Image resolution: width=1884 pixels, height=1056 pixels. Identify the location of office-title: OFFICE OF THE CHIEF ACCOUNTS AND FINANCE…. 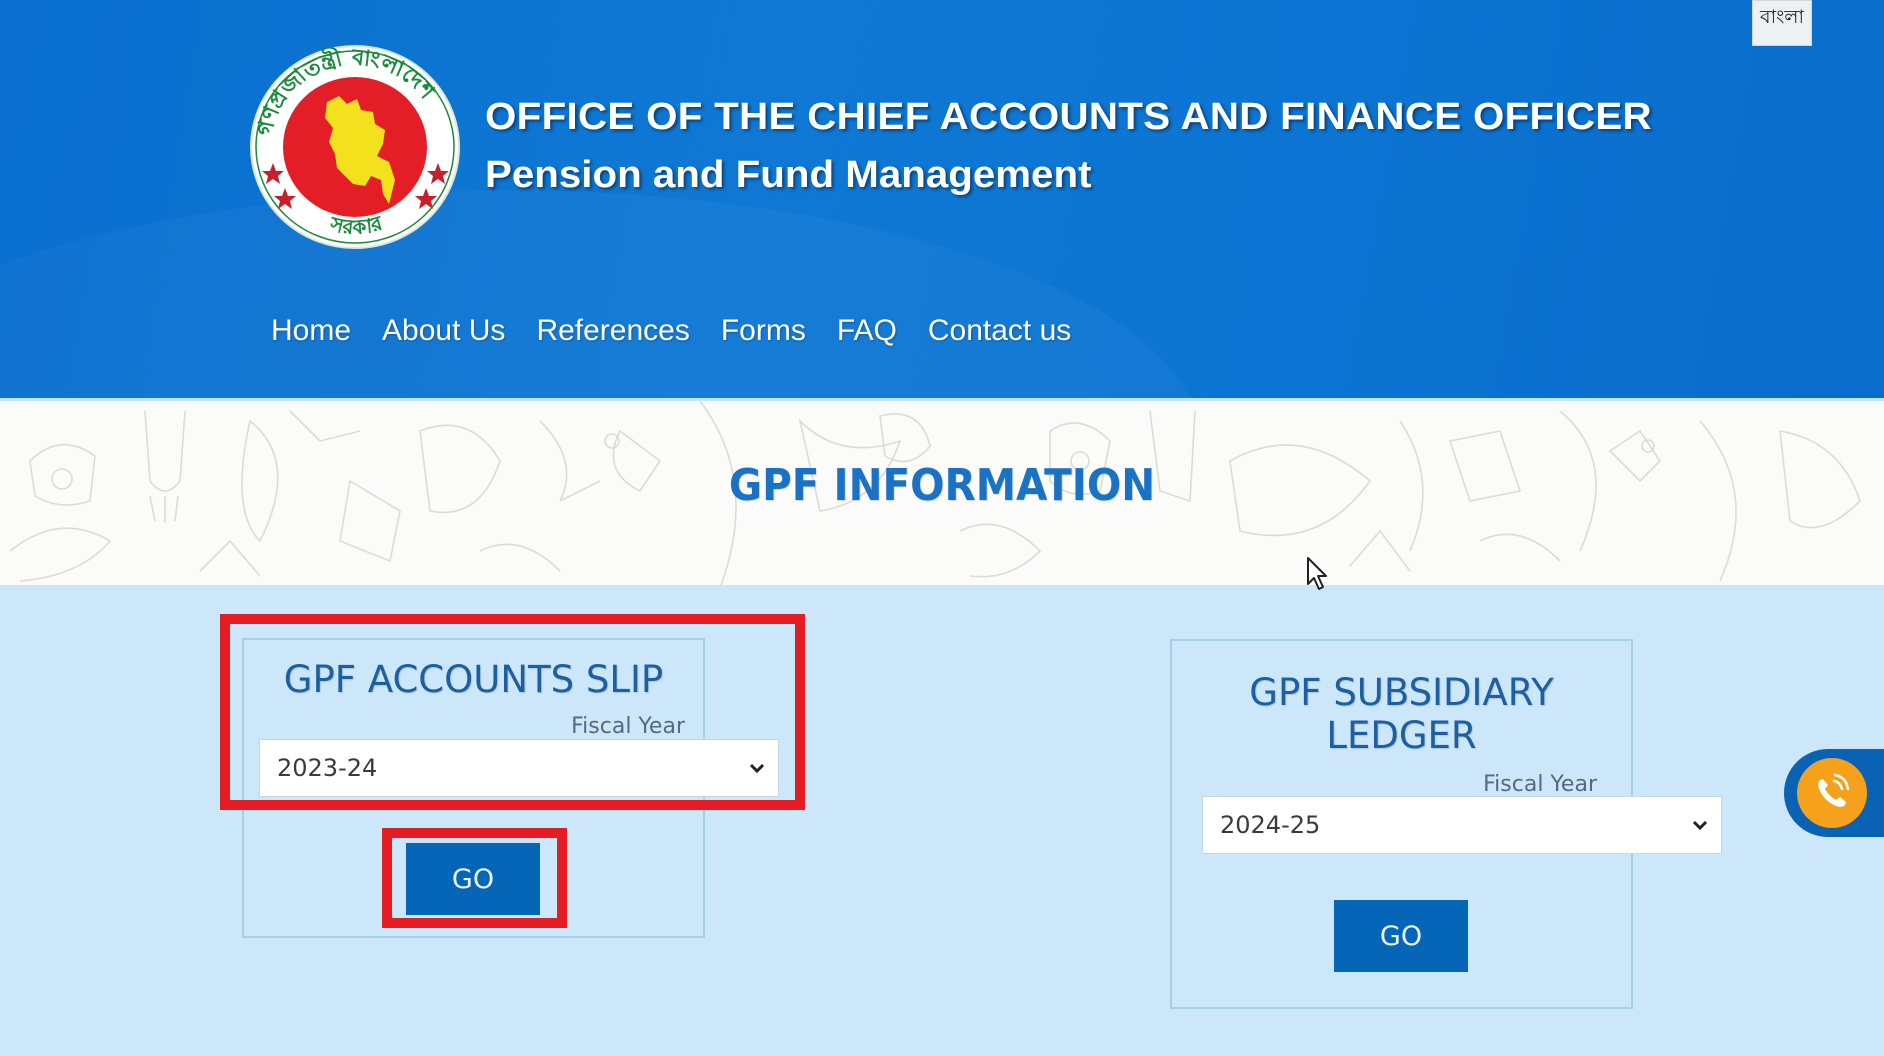
(1068, 117).